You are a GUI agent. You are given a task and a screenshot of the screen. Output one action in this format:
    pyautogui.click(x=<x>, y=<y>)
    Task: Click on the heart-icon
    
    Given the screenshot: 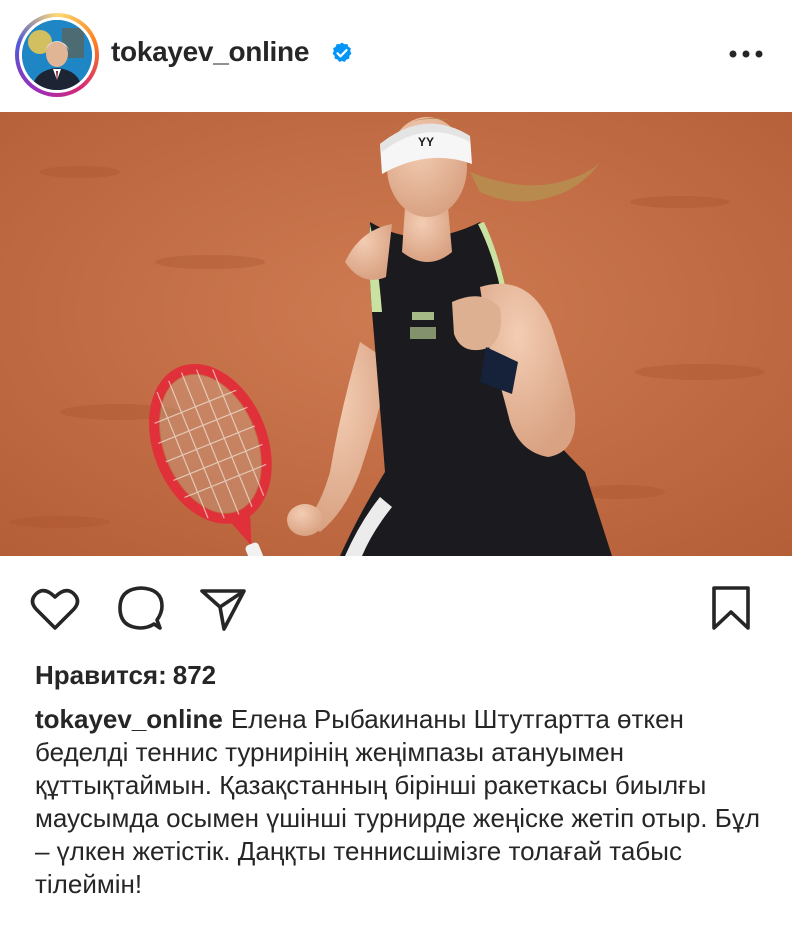 What is the action you would take?
    pyautogui.click(x=55, y=609)
    